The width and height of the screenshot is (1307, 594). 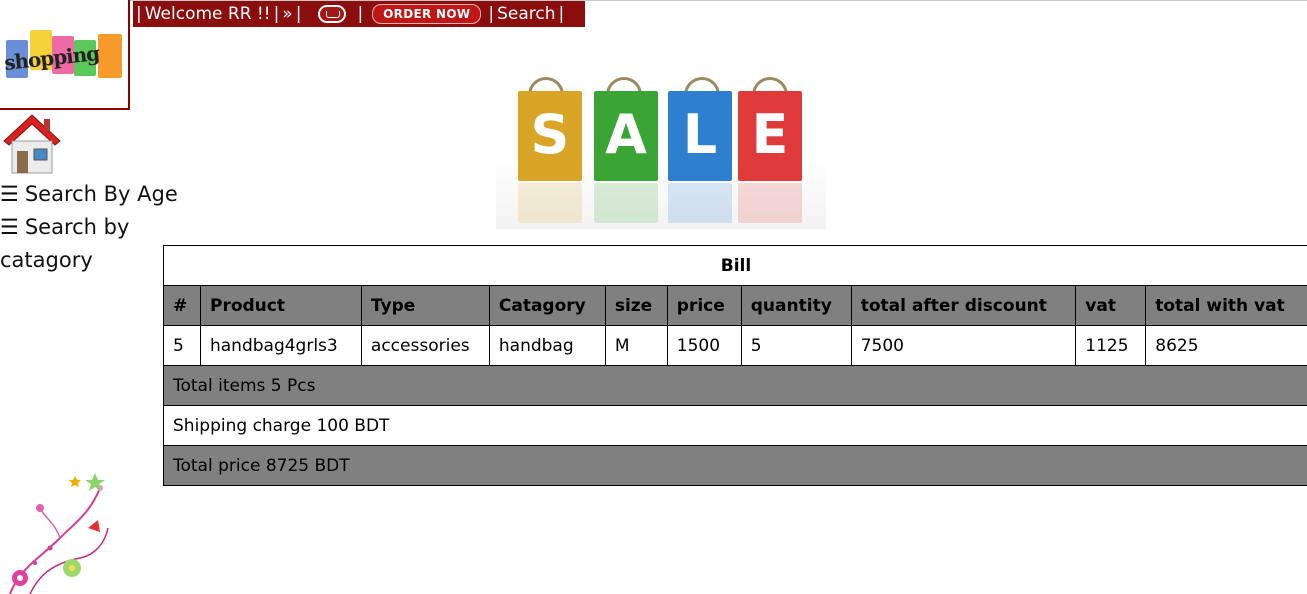 I want to click on col-header-type: Type, so click(x=425, y=305).